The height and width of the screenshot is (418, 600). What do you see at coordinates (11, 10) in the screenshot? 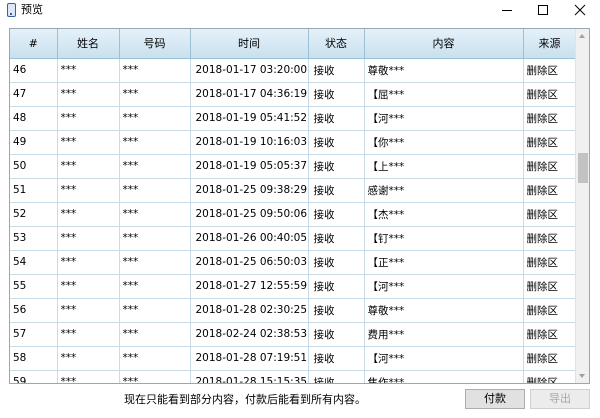
I see `phone-icon` at bounding box center [11, 10].